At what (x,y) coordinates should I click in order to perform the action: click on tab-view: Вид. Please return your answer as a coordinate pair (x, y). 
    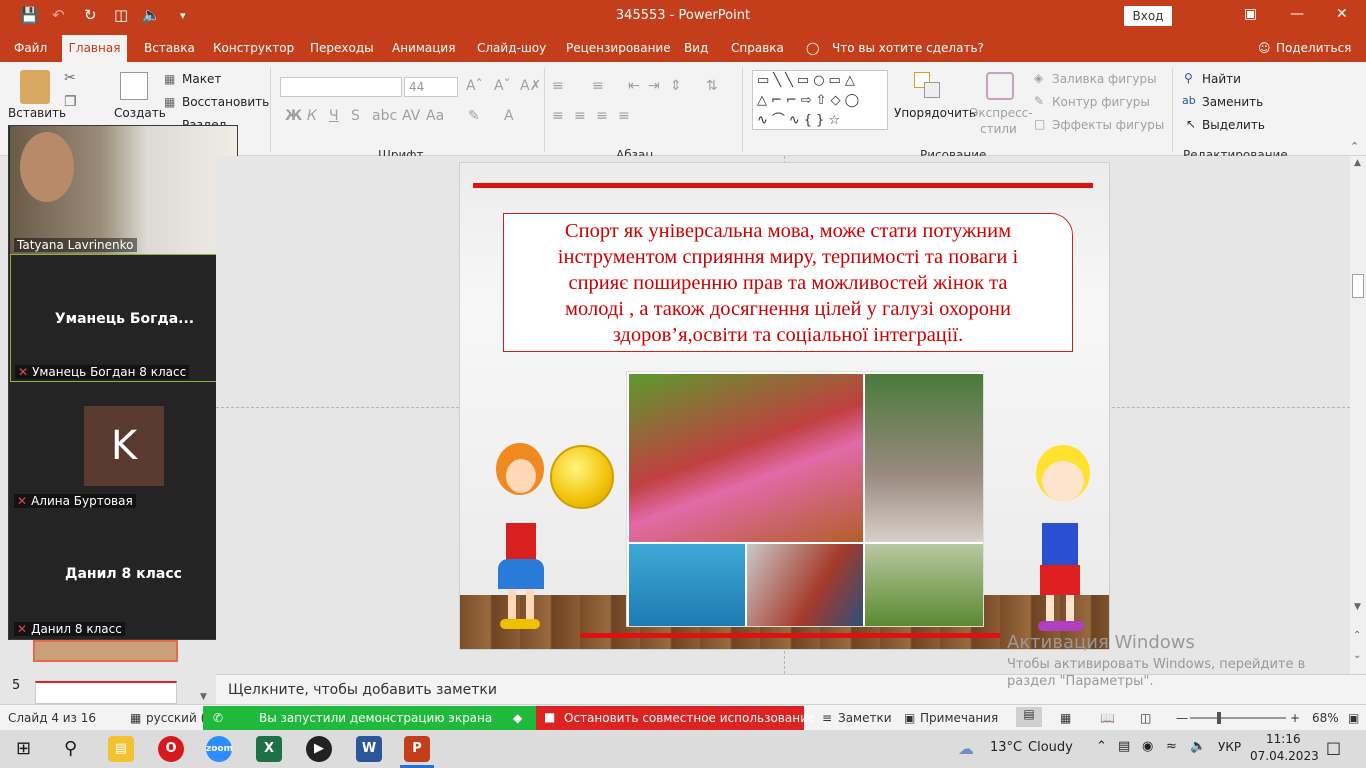
    Looking at the image, I should click on (696, 48).